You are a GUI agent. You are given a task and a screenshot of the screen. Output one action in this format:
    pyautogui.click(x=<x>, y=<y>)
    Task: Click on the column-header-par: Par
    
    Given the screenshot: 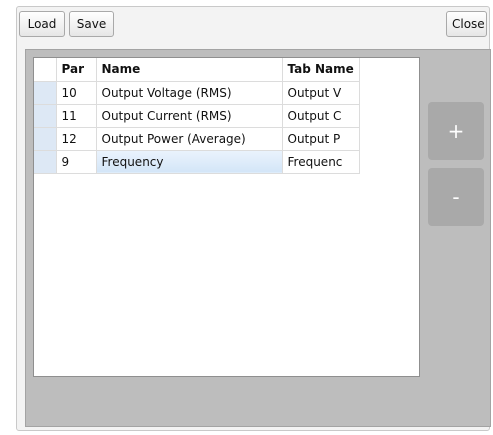 What is the action you would take?
    pyautogui.click(x=76, y=70)
    